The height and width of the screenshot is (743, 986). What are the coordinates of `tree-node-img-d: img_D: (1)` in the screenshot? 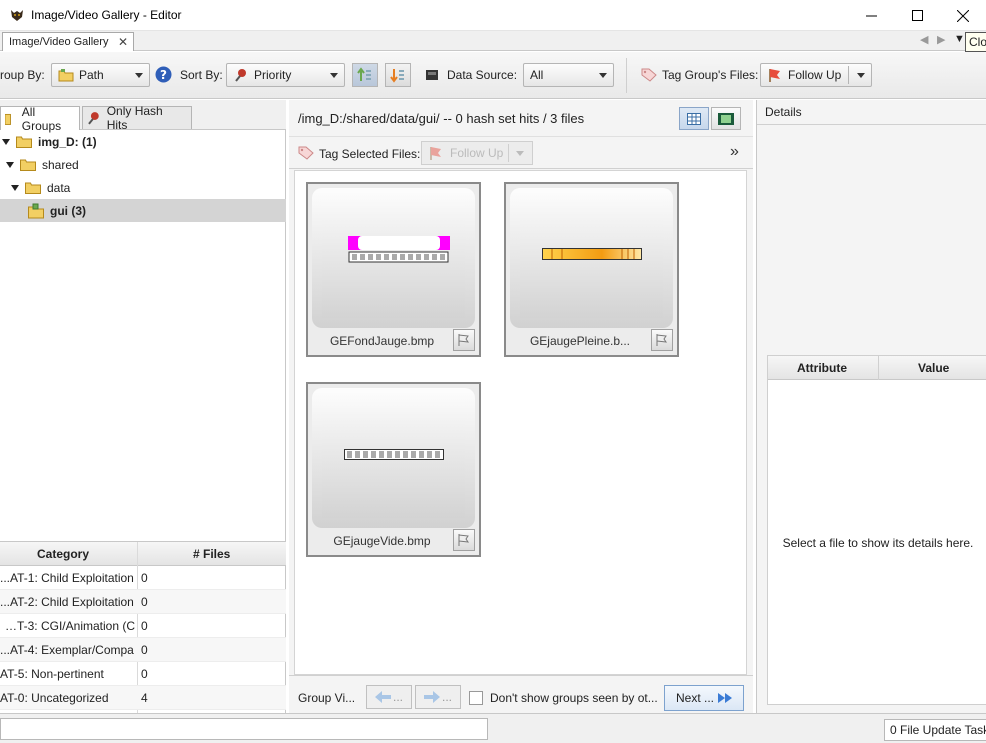 It's located at (49, 141).